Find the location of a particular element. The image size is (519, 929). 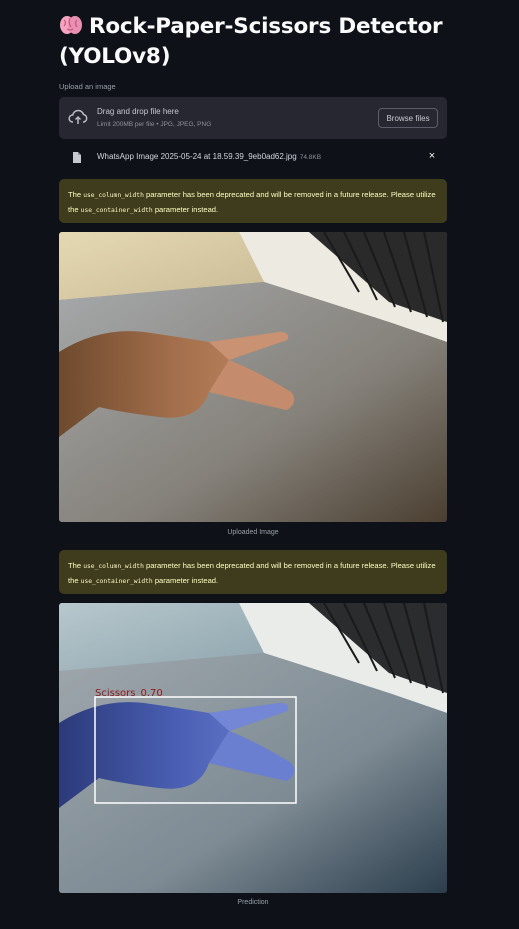

file-icon is located at coordinates (77, 157).